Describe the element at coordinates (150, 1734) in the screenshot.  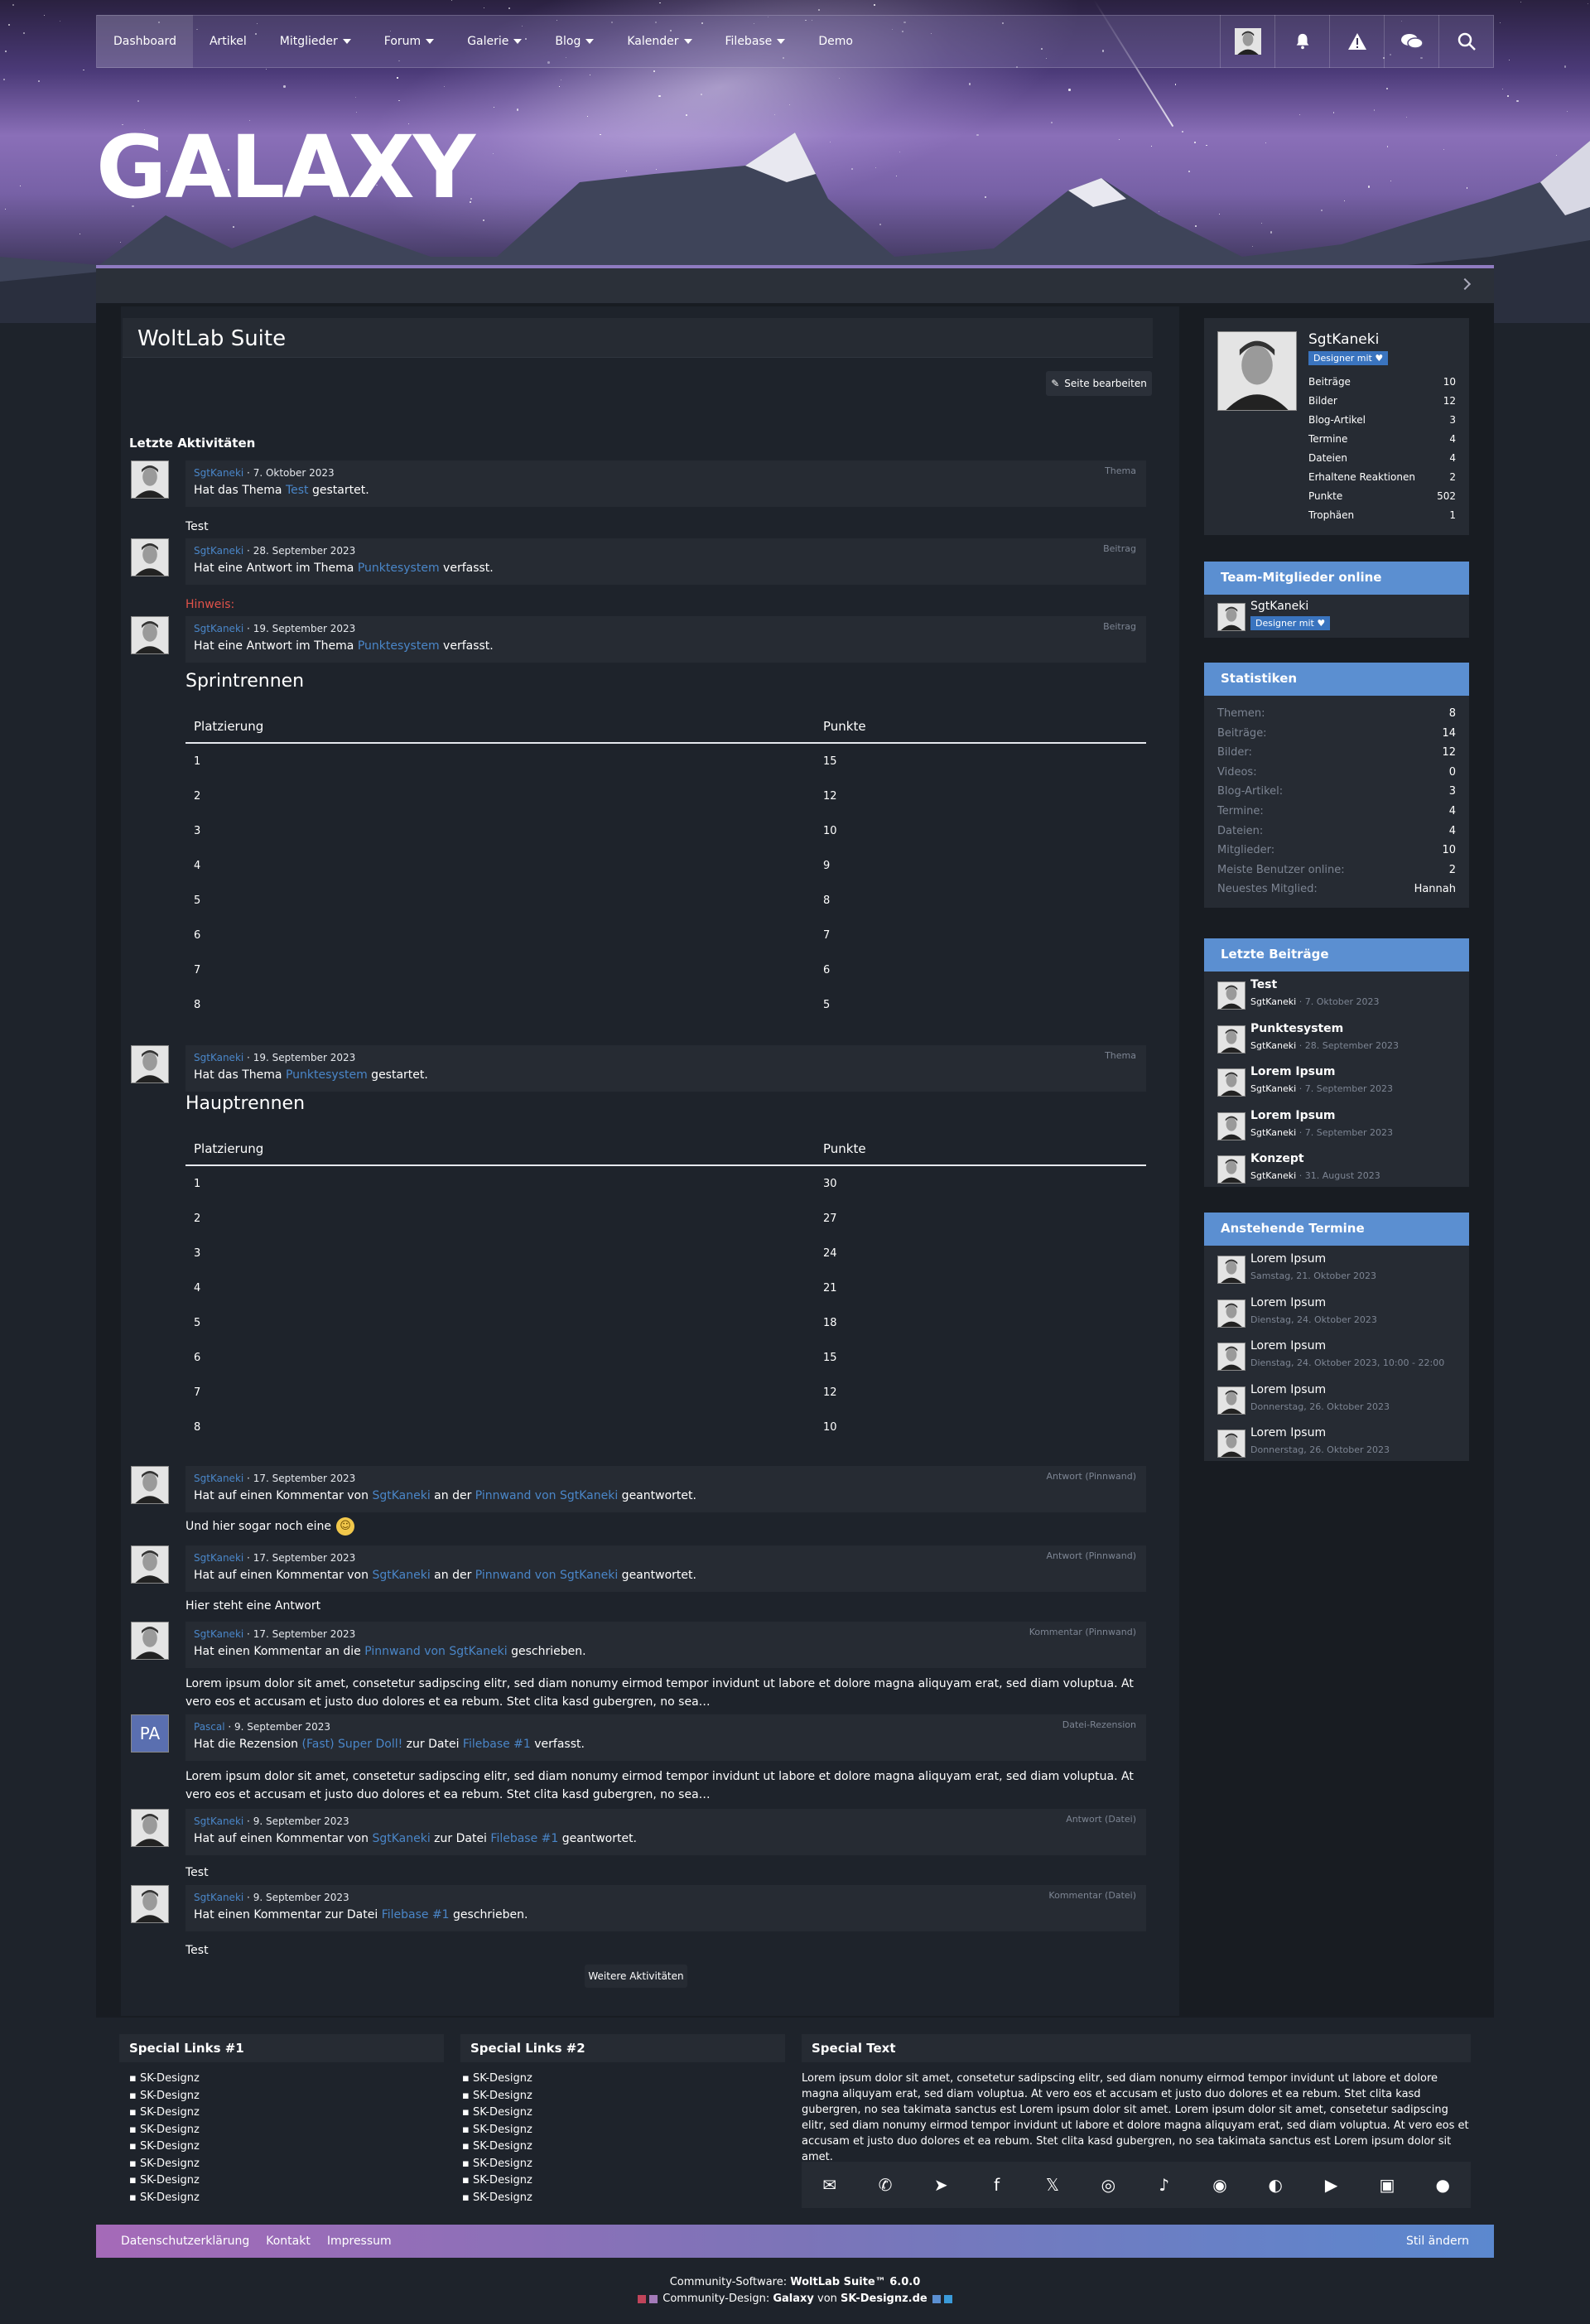
I see `avatar: PA` at that location.